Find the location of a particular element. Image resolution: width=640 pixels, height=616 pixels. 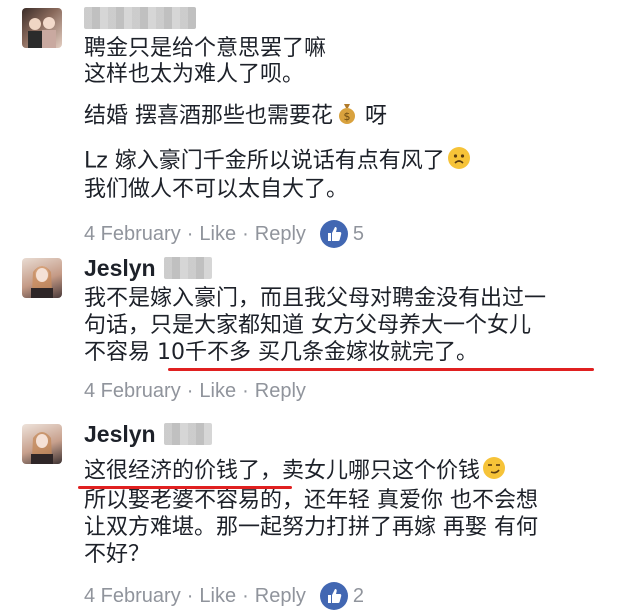

comment-text-line: 句话，只是大家都知道 女方父母养大一个女儿 is located at coordinates (307, 325).